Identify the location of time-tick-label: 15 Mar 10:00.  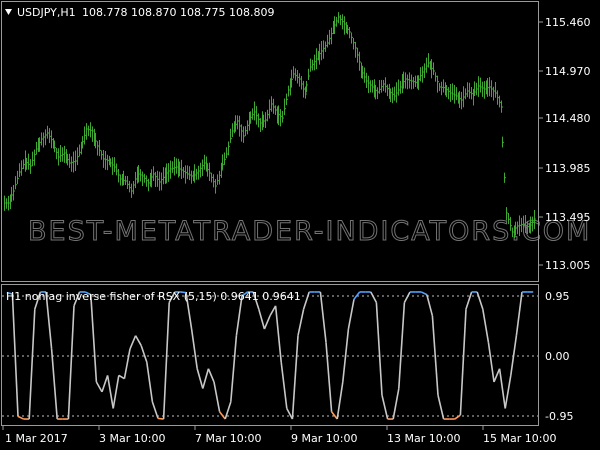
(519, 438).